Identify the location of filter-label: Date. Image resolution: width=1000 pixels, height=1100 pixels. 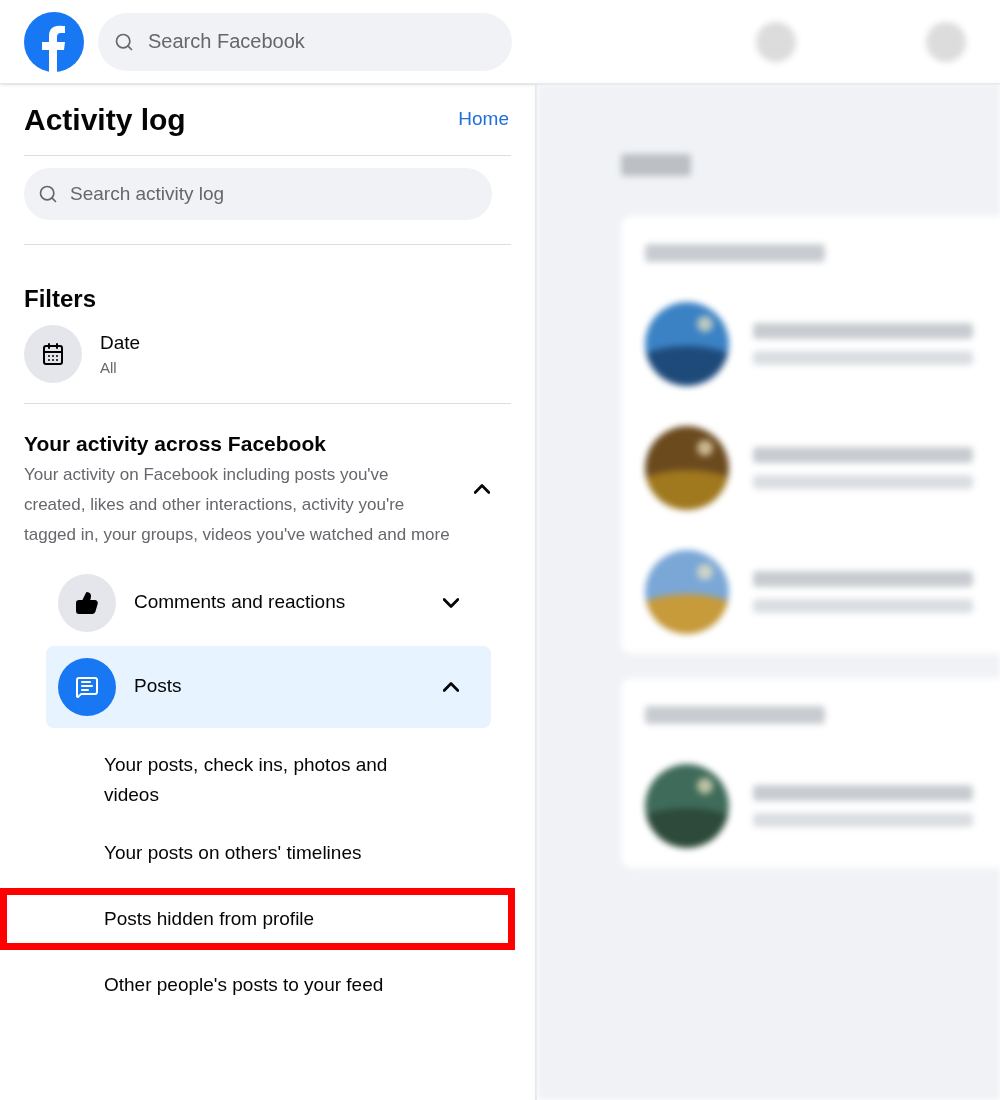
(120, 342).